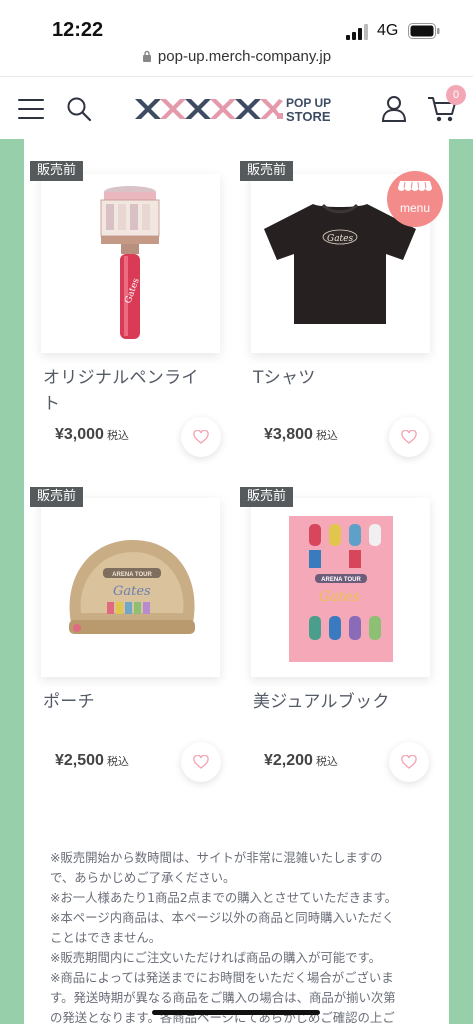  I want to click on product-name: Tシャツ, so click(342, 378).